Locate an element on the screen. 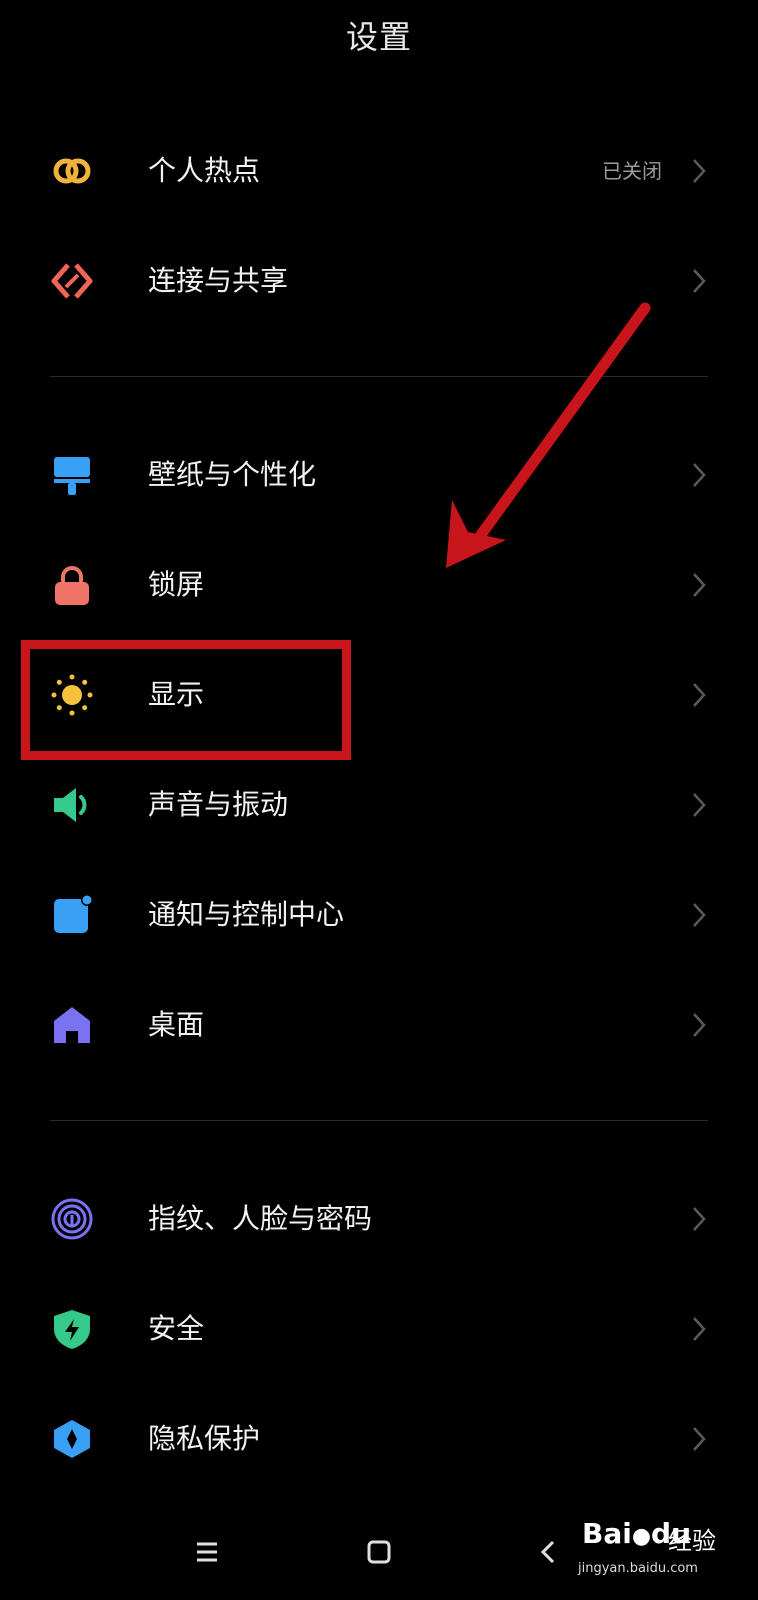  menu-icon is located at coordinates (207, 1552).